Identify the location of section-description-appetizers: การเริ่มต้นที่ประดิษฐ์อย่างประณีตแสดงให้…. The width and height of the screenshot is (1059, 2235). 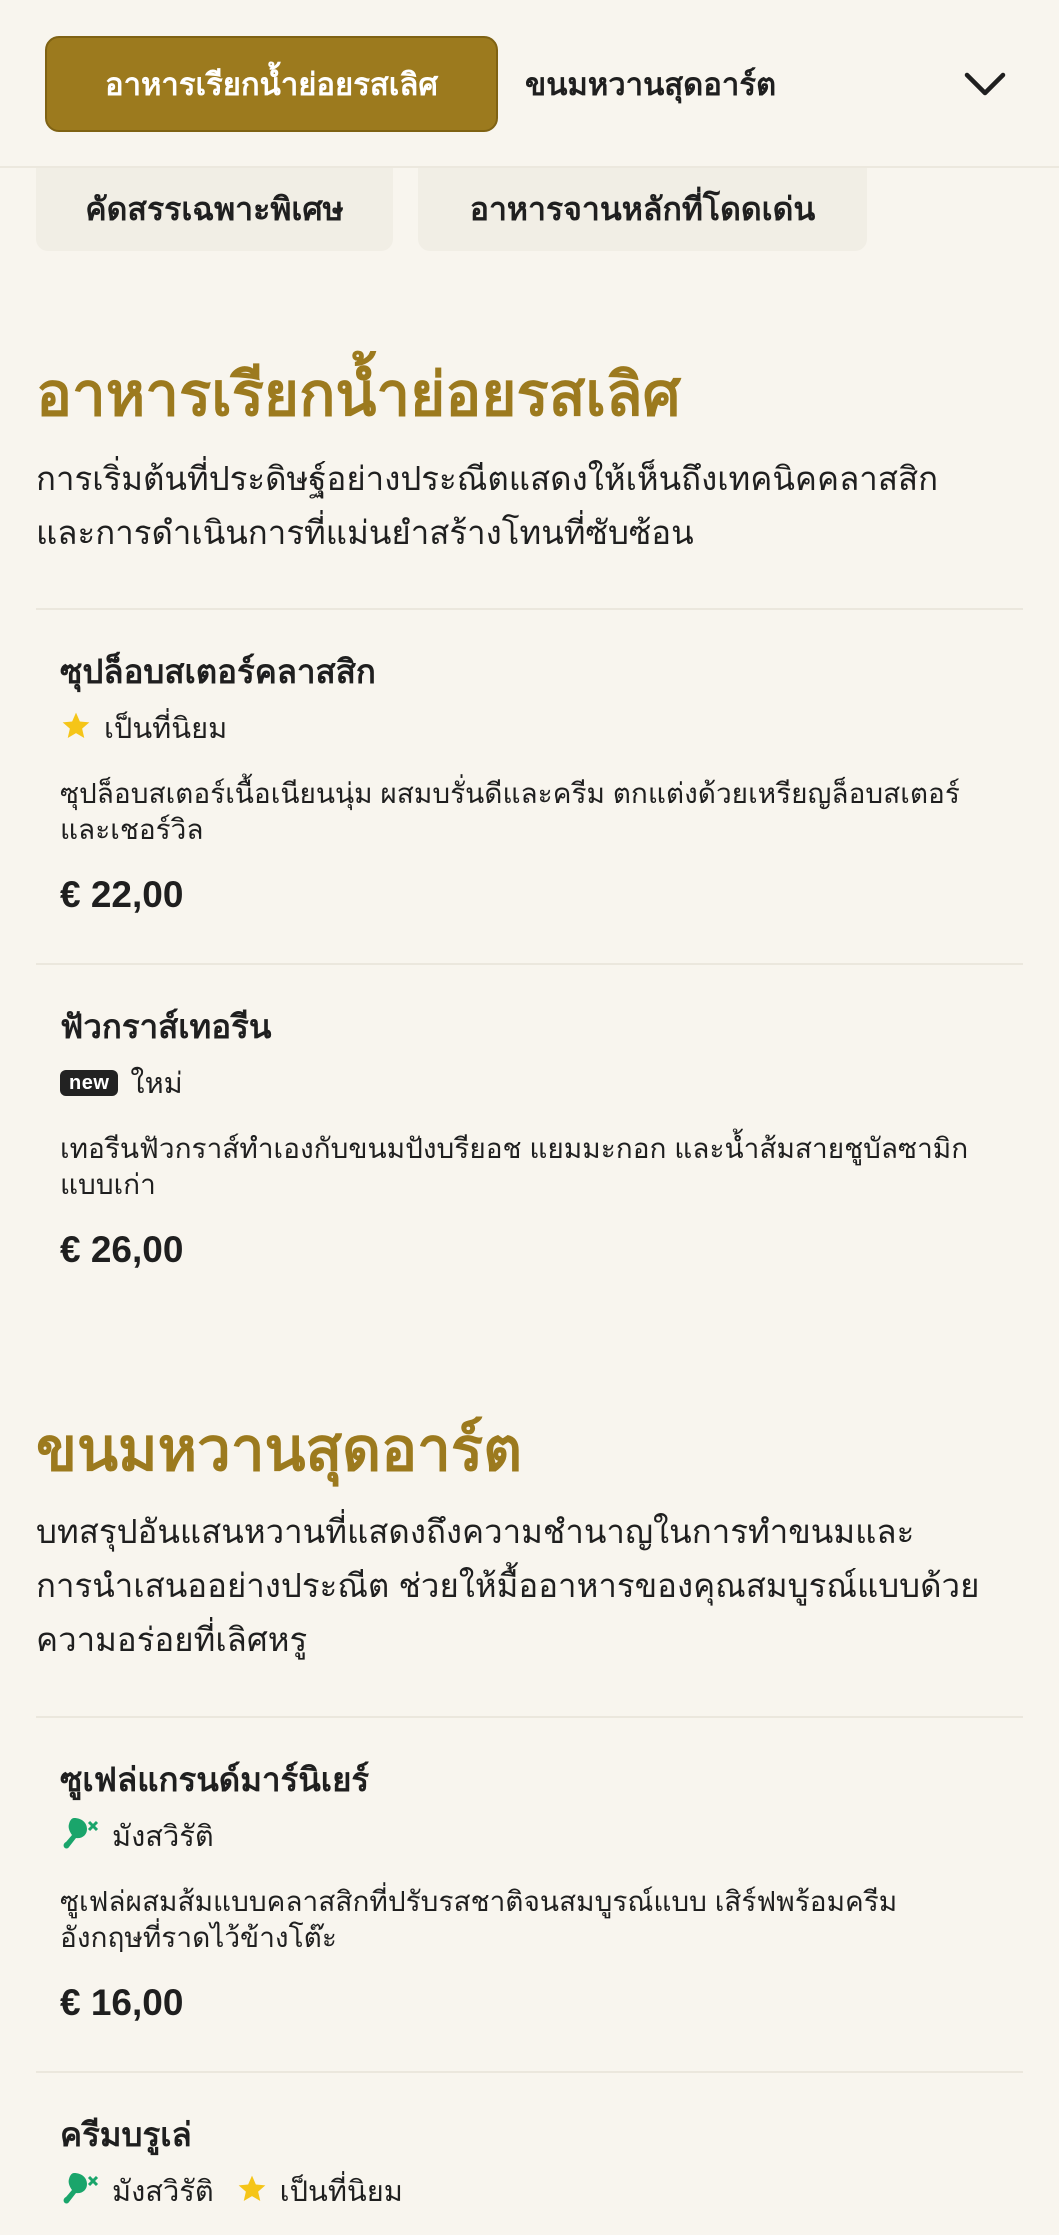
(531, 506).